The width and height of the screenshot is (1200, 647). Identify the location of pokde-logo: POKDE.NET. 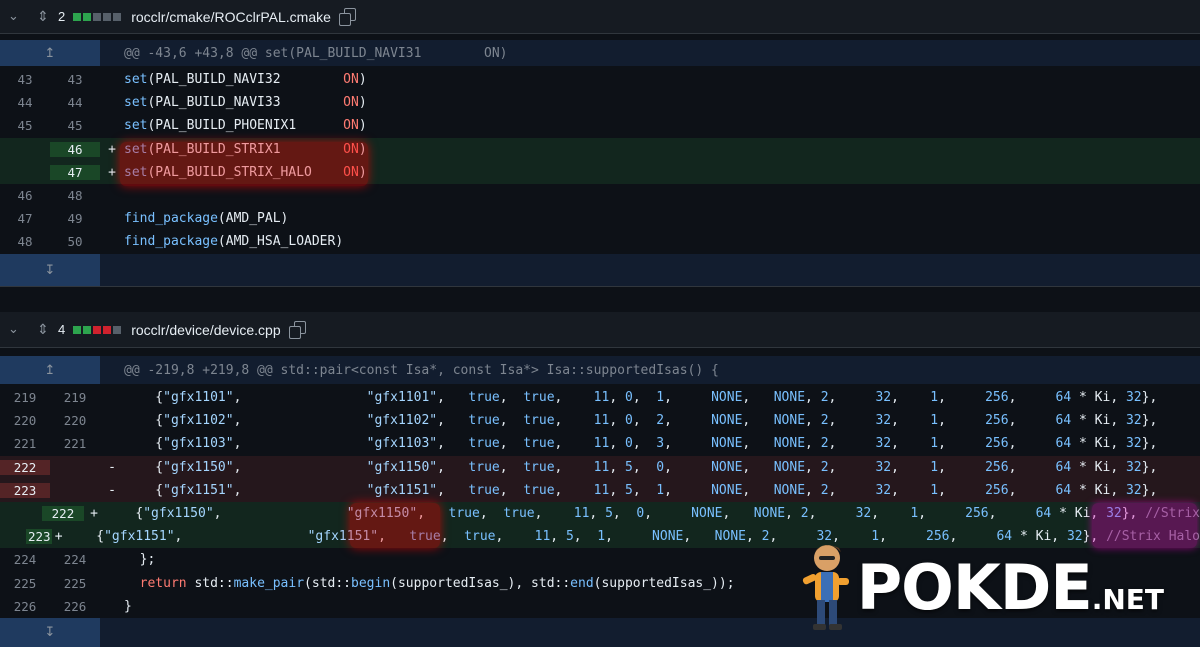
(979, 587).